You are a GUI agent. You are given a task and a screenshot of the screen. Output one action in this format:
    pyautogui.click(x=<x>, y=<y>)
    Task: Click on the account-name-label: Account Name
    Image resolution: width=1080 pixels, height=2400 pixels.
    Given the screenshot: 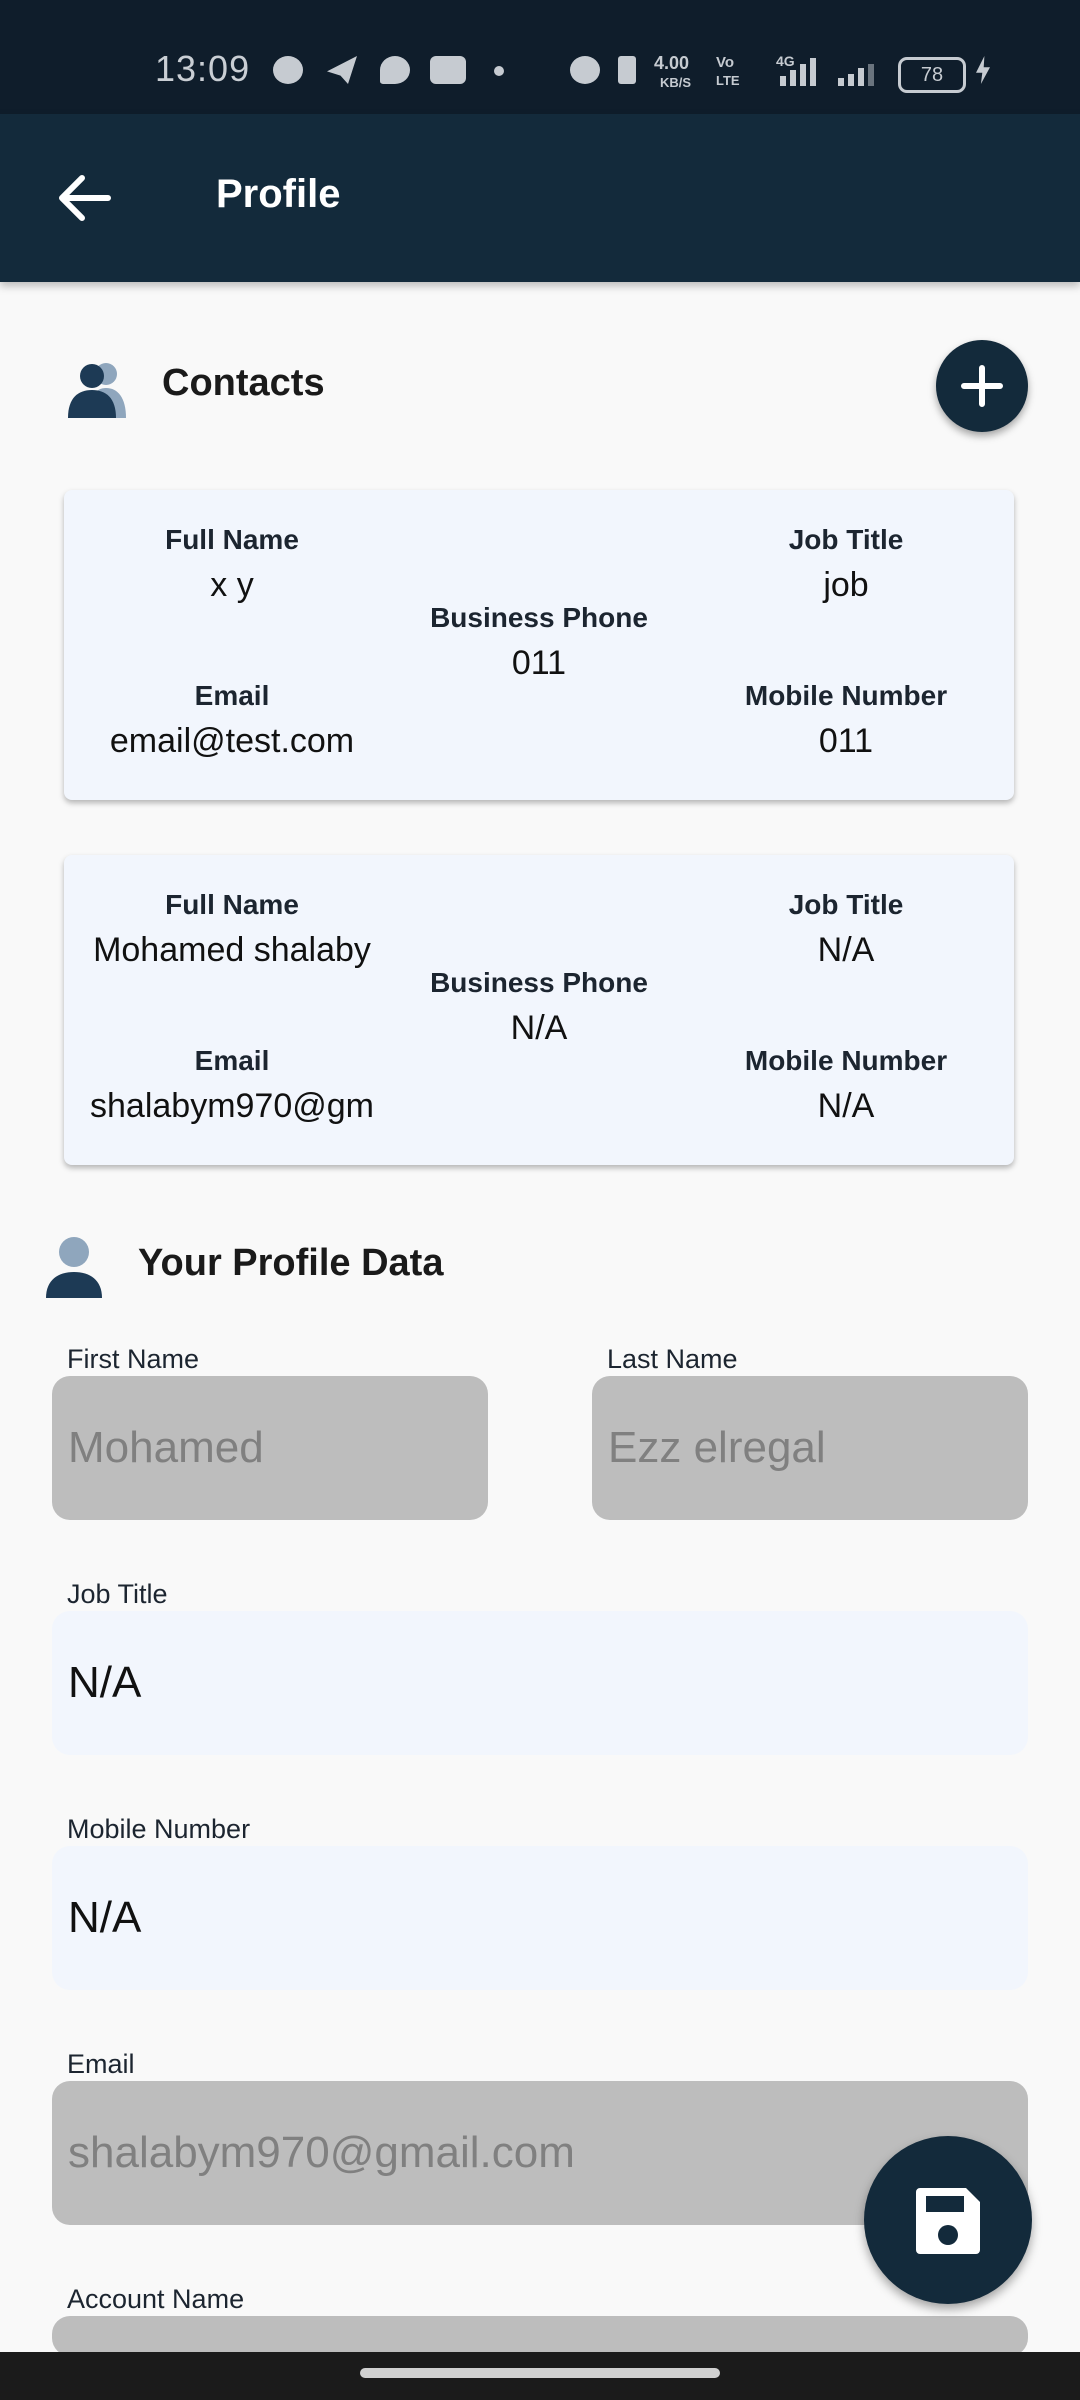 What is the action you would take?
    pyautogui.click(x=156, y=2299)
    